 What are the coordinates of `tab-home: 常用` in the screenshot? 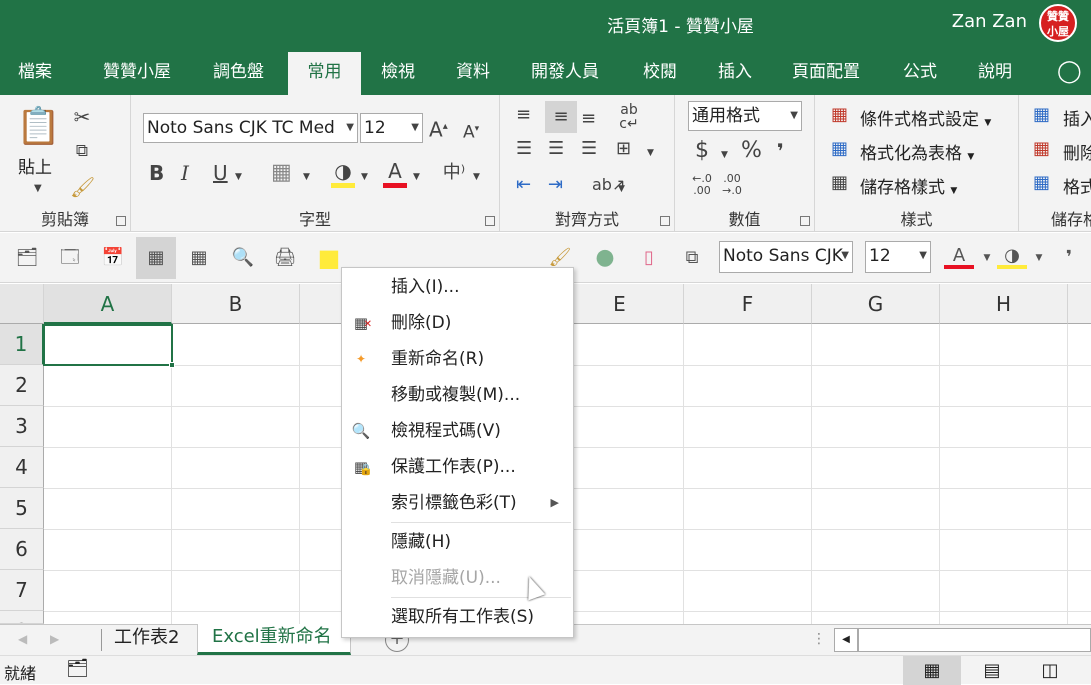 It's located at (324, 73).